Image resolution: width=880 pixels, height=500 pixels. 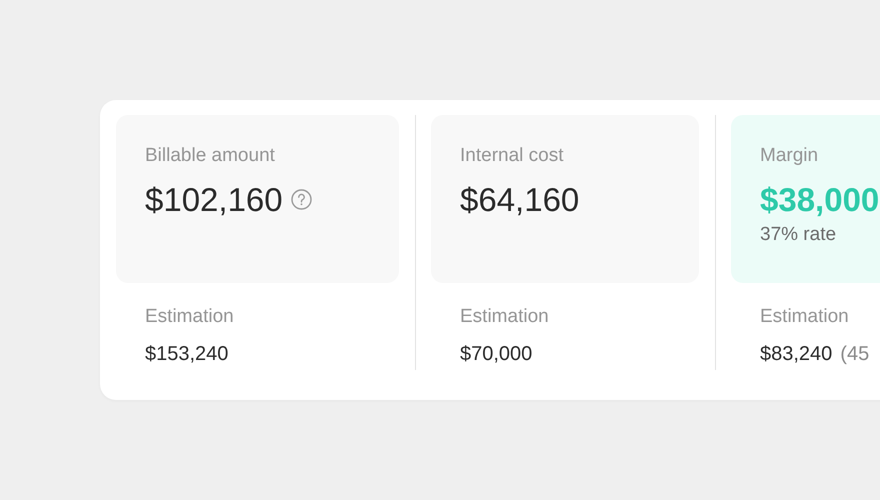 I want to click on estimation-value: $70,000, so click(x=496, y=354).